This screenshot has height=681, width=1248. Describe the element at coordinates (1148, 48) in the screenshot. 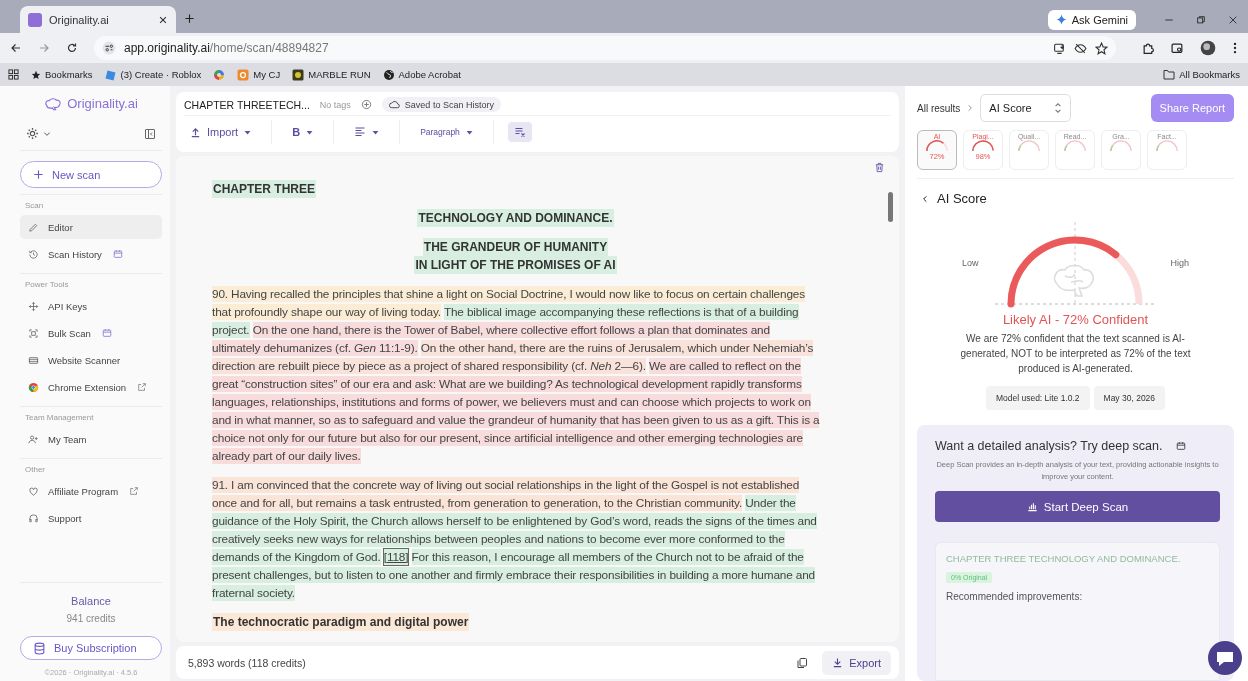

I see `puzzle-icon` at that location.